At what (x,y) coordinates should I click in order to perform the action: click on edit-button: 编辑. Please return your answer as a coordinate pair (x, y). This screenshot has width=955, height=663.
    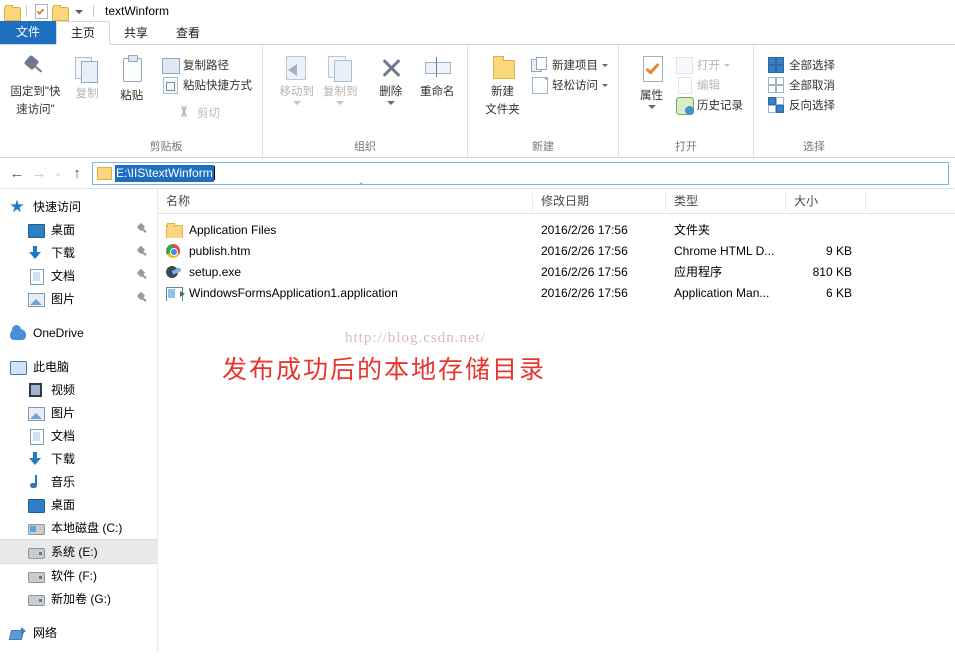
    Looking at the image, I should click on (709, 85).